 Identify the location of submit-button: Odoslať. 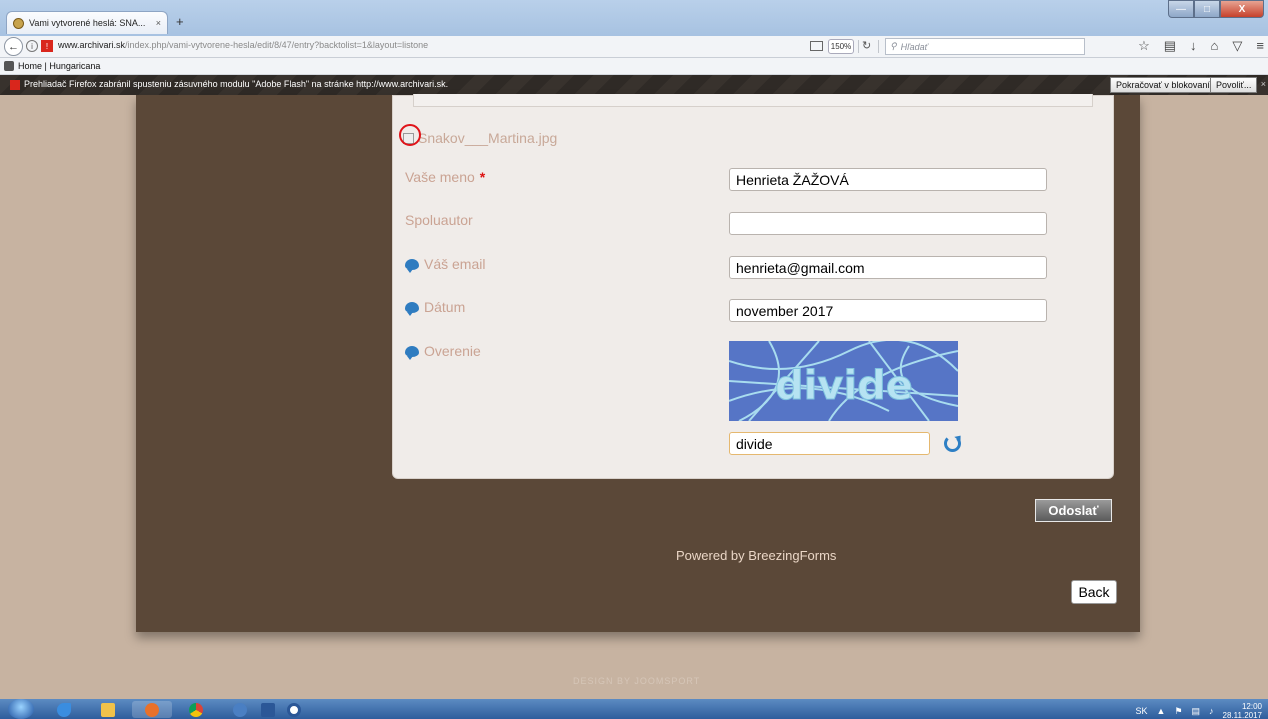
(1073, 510).